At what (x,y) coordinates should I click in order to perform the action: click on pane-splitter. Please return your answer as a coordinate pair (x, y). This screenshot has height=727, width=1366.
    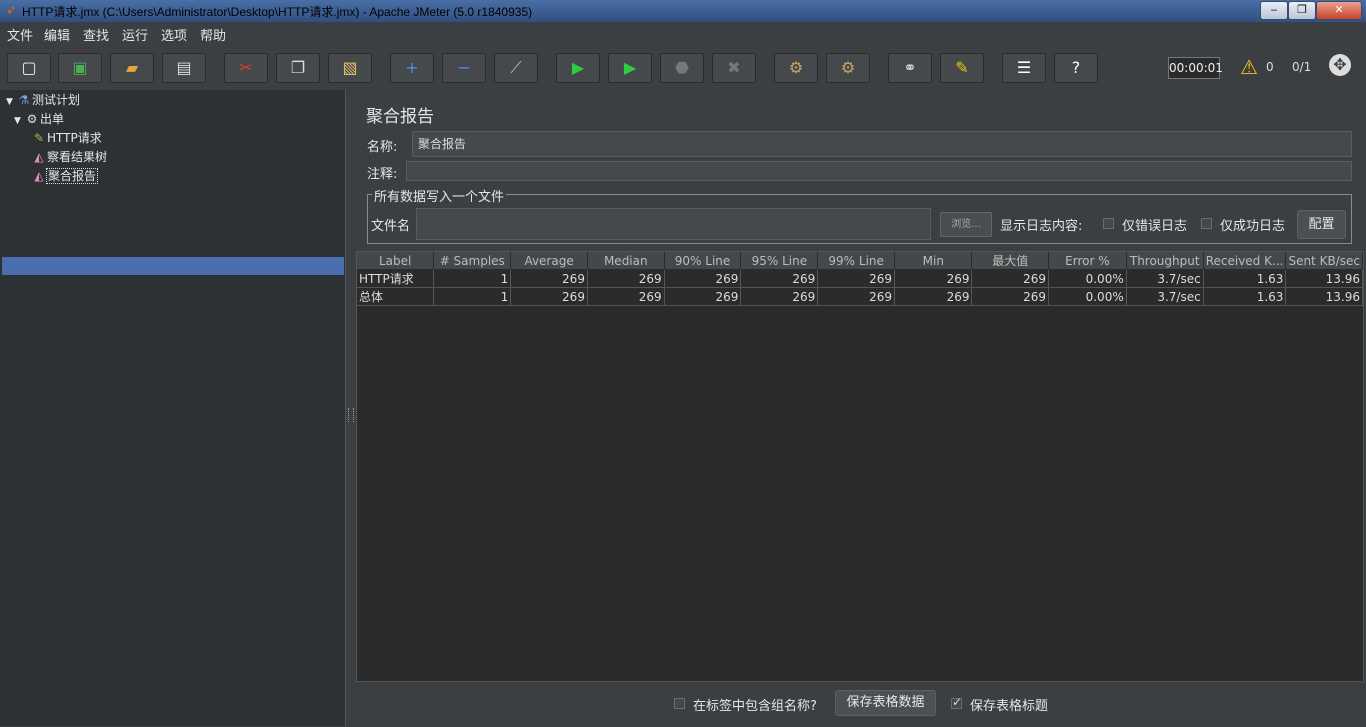
    Looking at the image, I should click on (350, 408).